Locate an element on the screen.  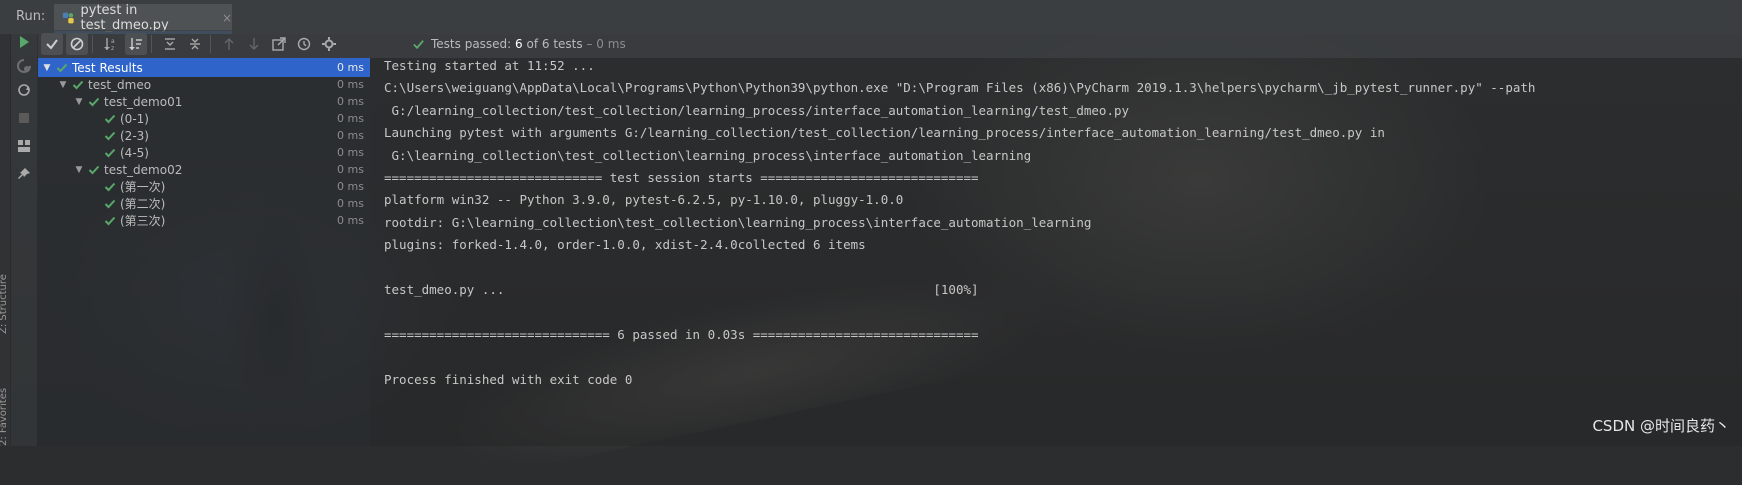
console-line: Process finished with exit code 0 is located at coordinates (508, 379).